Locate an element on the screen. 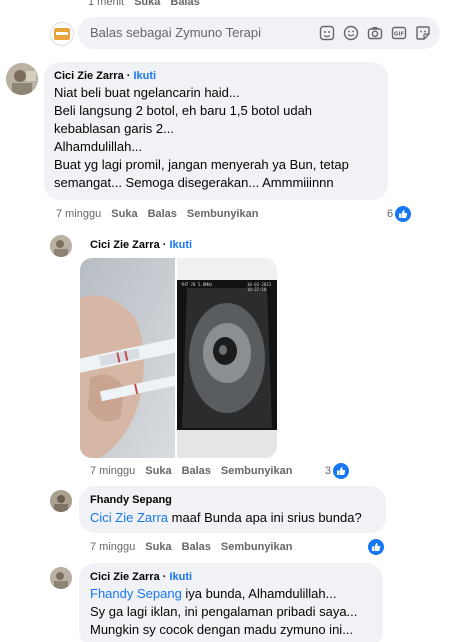 The width and height of the screenshot is (453, 642). author-name: Fhandy Sepang is located at coordinates (131, 500).